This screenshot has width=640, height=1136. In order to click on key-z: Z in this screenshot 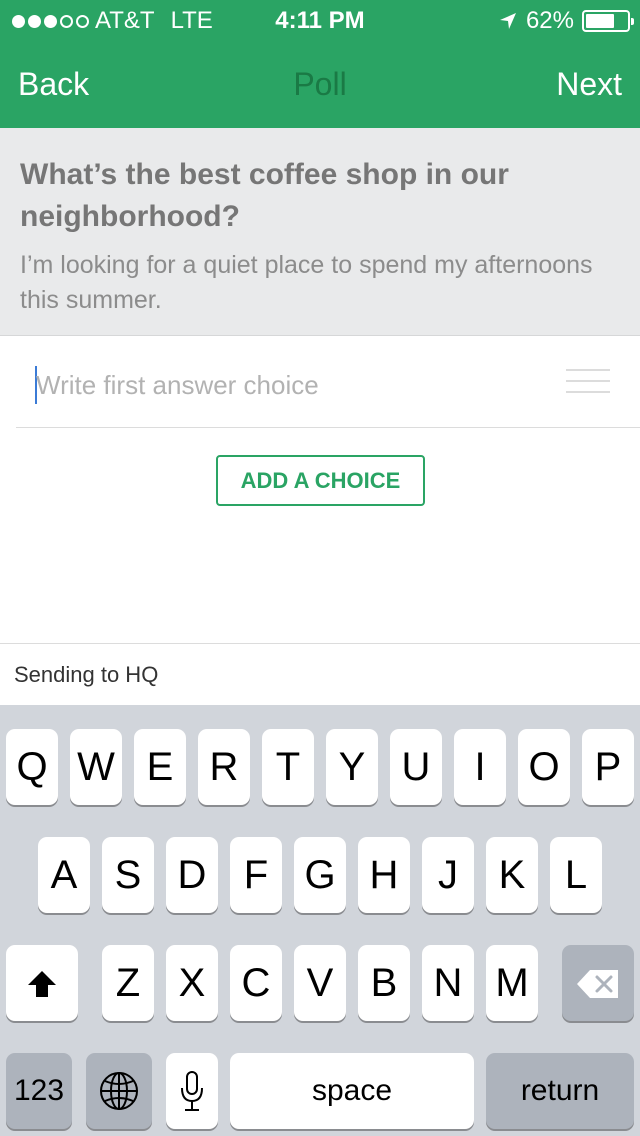, I will do `click(128, 983)`.